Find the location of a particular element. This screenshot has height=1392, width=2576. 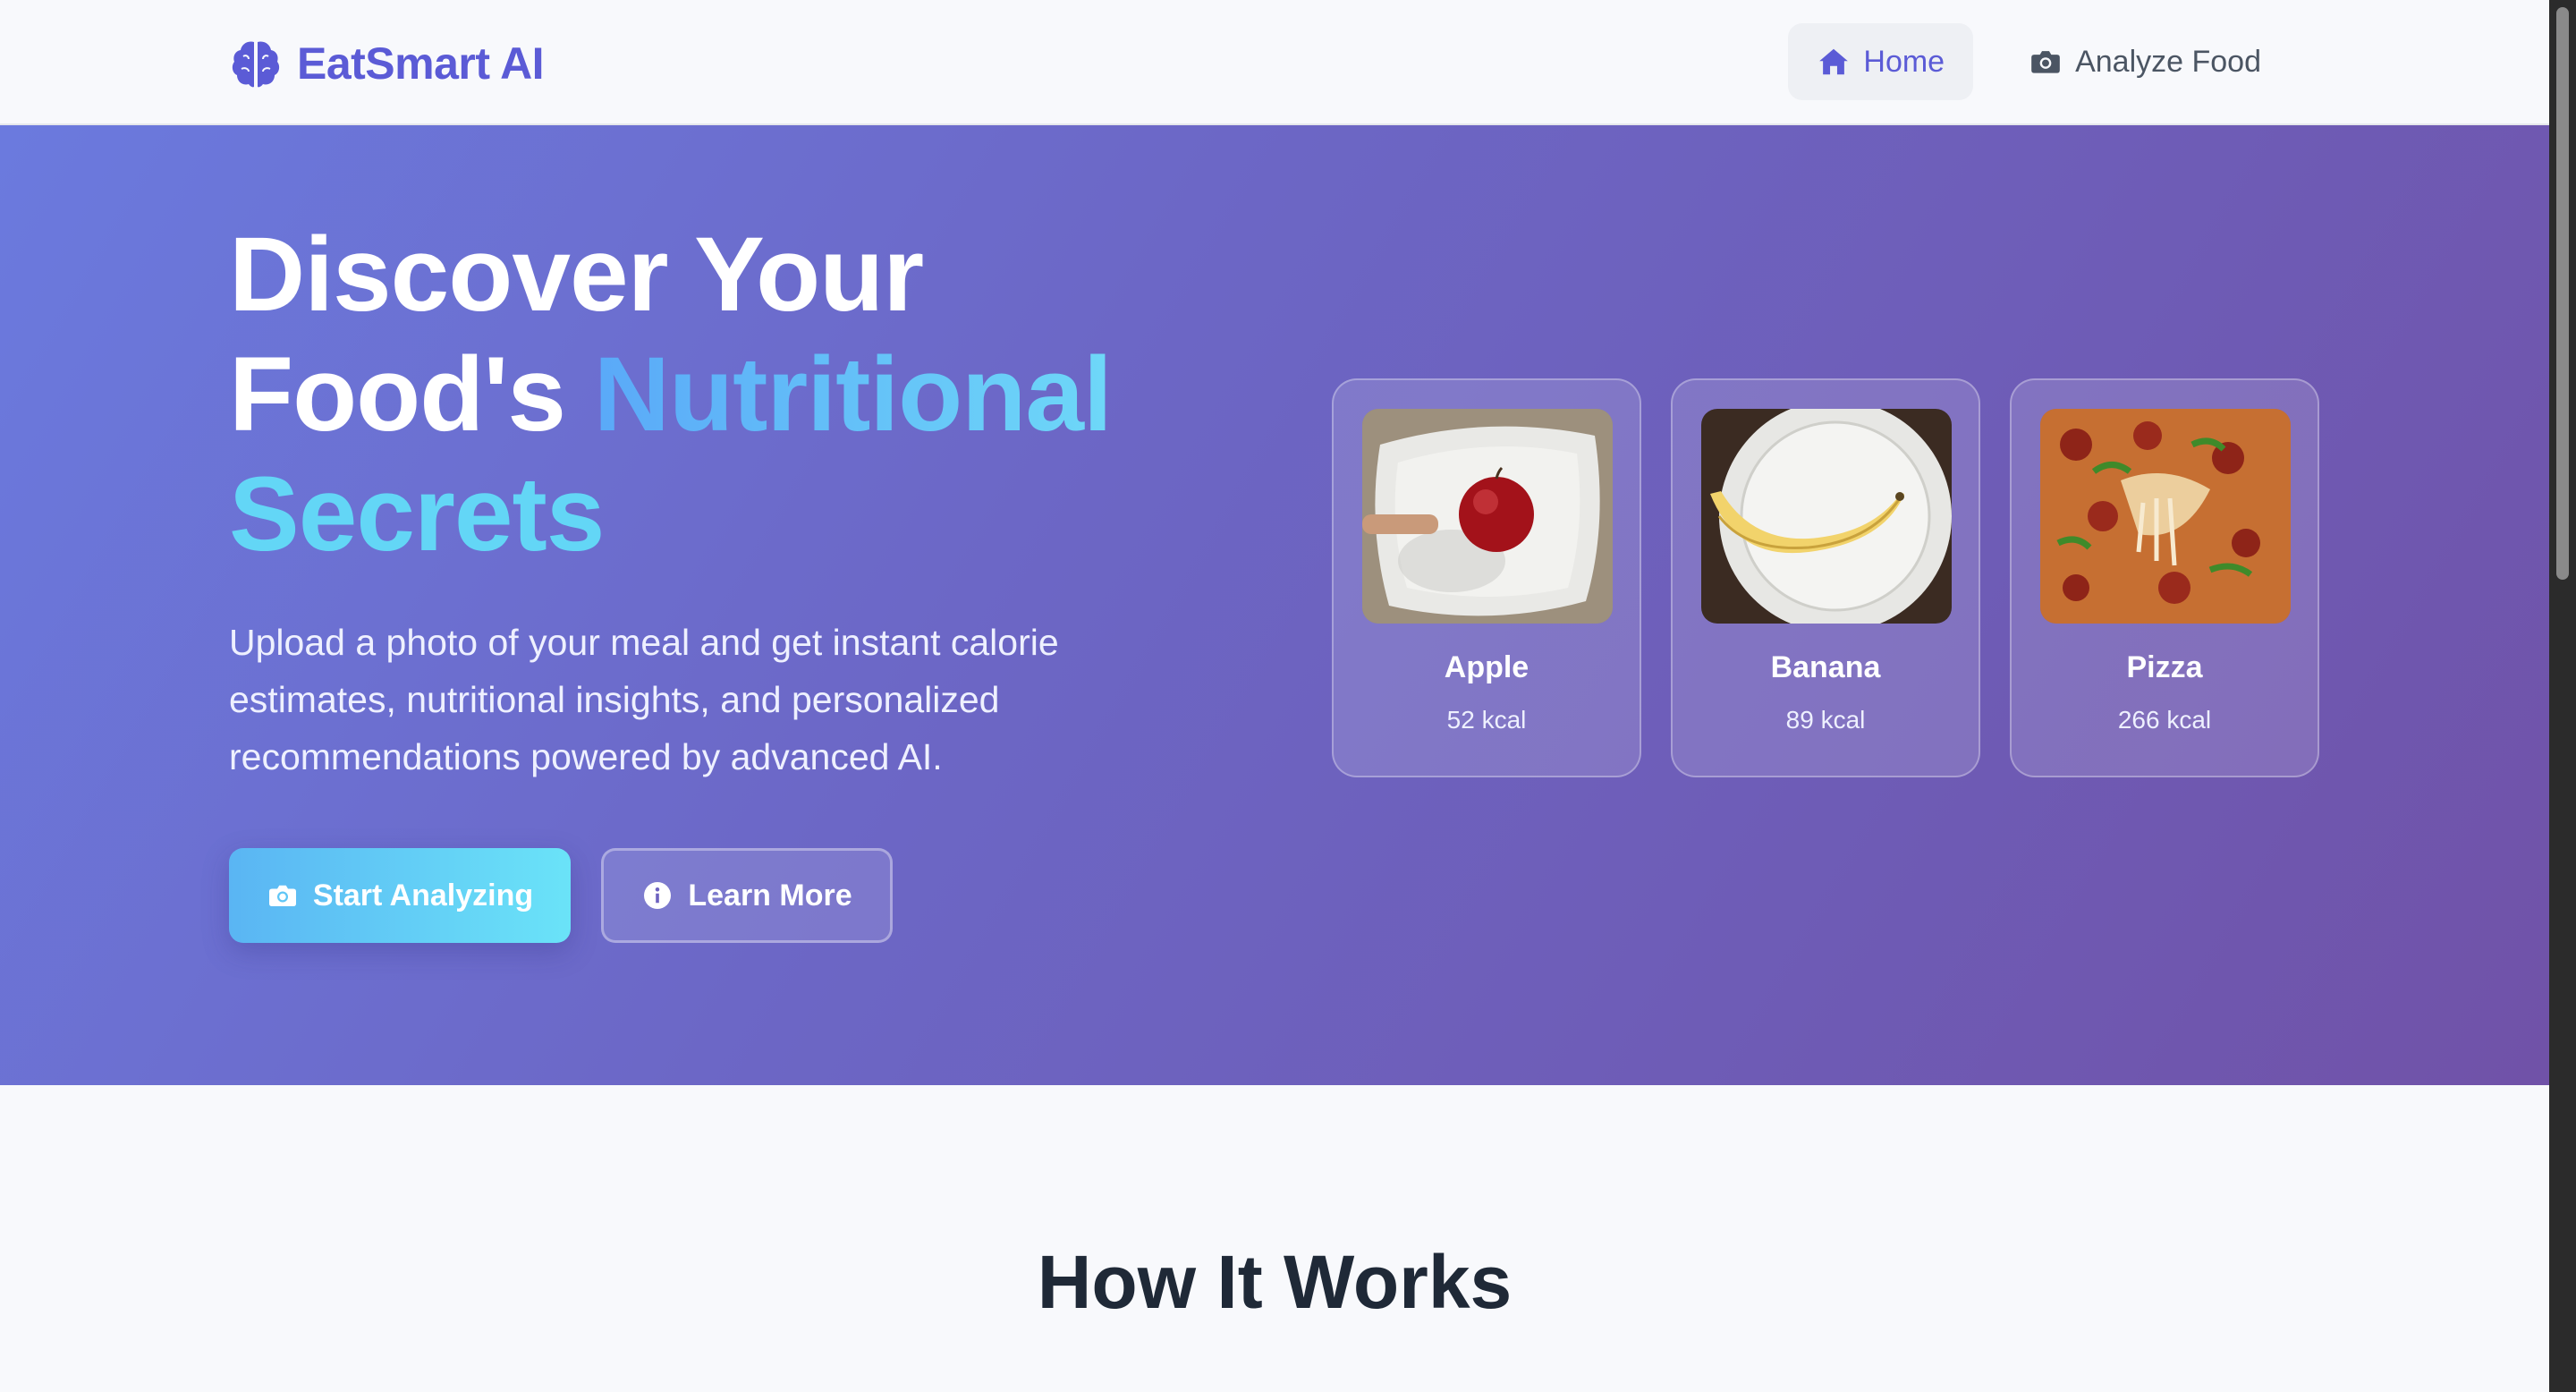

banana-photo is located at coordinates (1826, 516).